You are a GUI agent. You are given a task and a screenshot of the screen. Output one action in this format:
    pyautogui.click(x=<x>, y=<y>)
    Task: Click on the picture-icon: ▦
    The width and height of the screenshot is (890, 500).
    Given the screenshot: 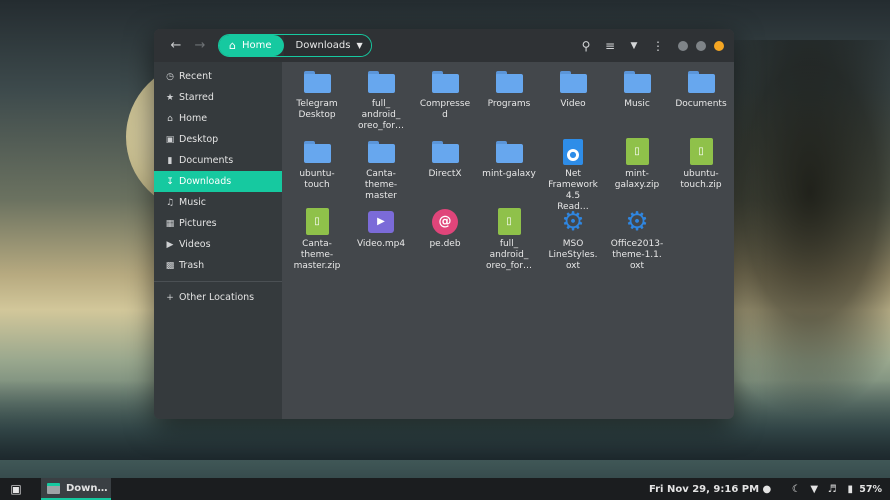 What is the action you would take?
    pyautogui.click(x=170, y=223)
    